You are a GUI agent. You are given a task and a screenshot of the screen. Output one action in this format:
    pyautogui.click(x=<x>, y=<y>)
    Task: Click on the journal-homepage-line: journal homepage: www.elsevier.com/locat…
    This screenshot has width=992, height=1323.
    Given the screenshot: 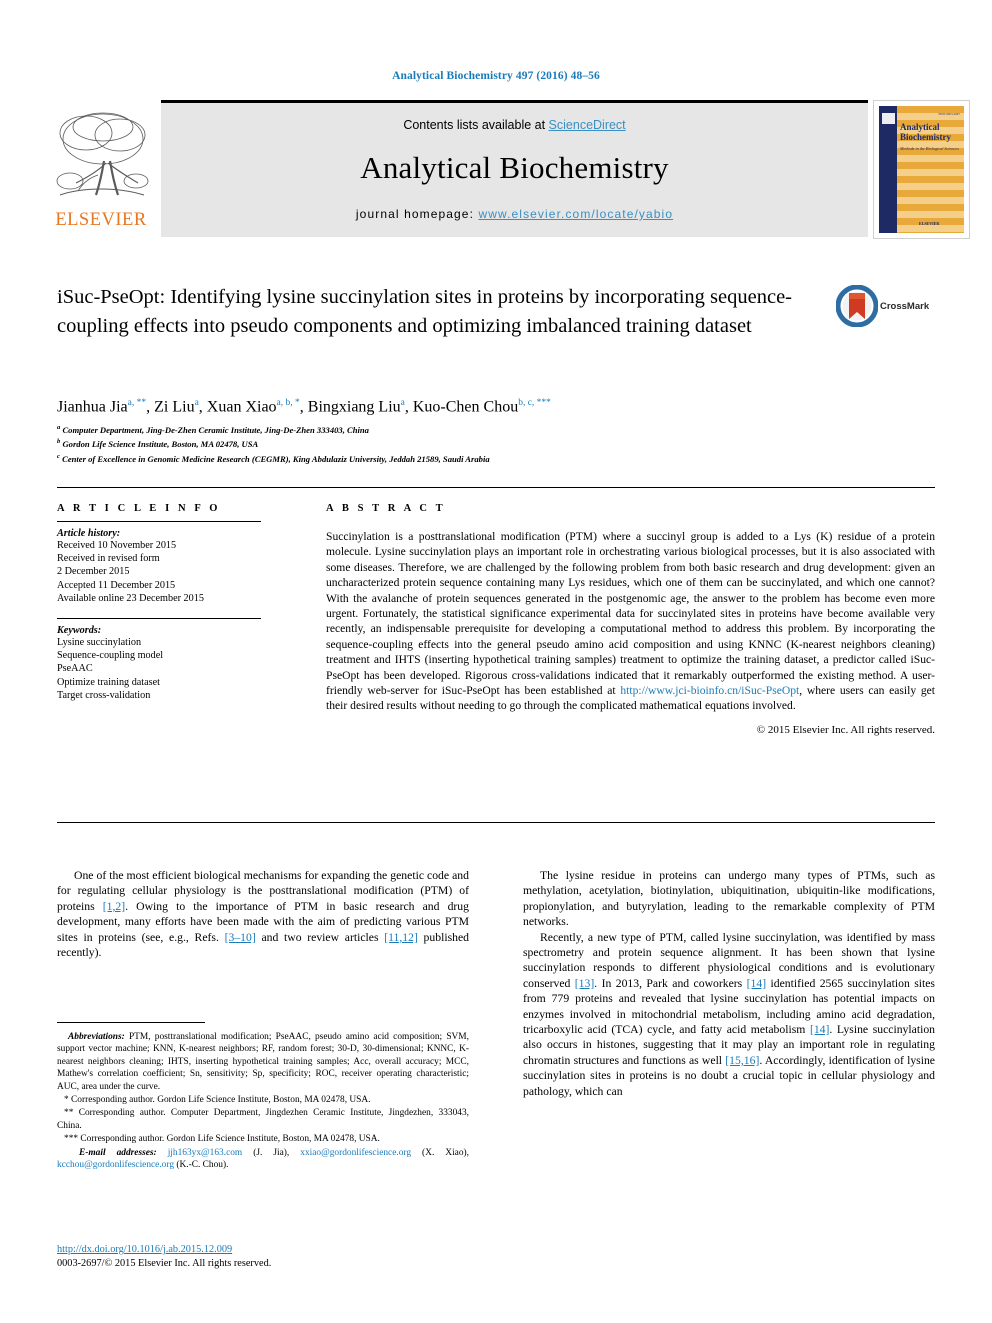 What is the action you would take?
    pyautogui.click(x=514, y=214)
    